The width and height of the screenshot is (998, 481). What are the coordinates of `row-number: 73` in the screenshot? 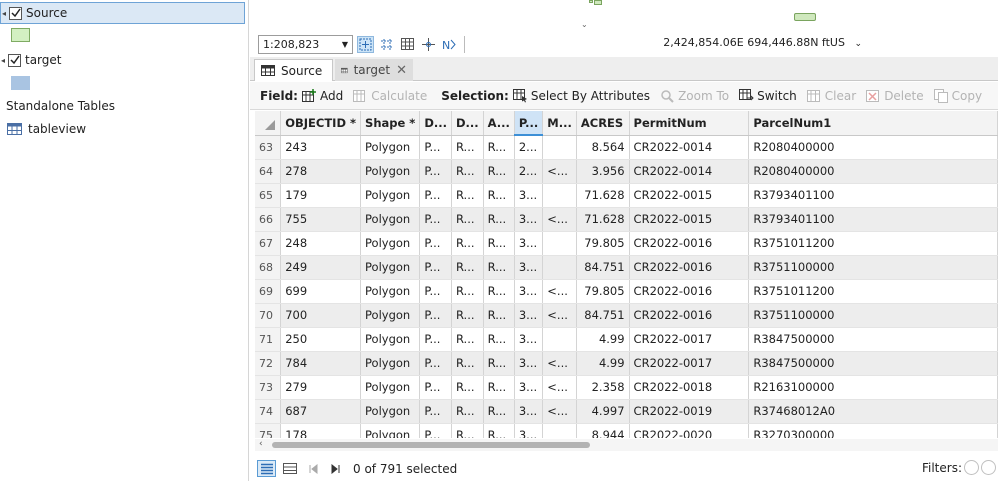 It's located at (268, 387).